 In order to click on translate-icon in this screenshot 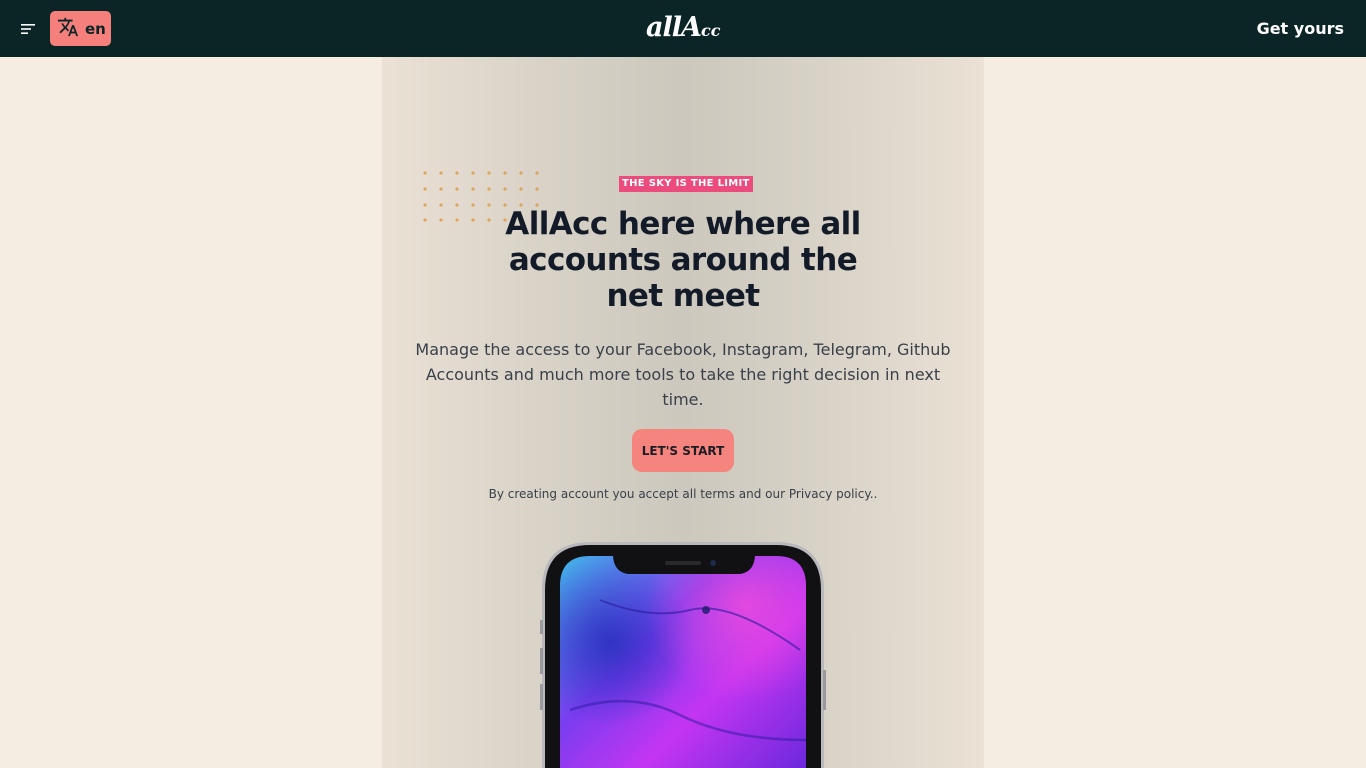, I will do `click(68, 29)`.